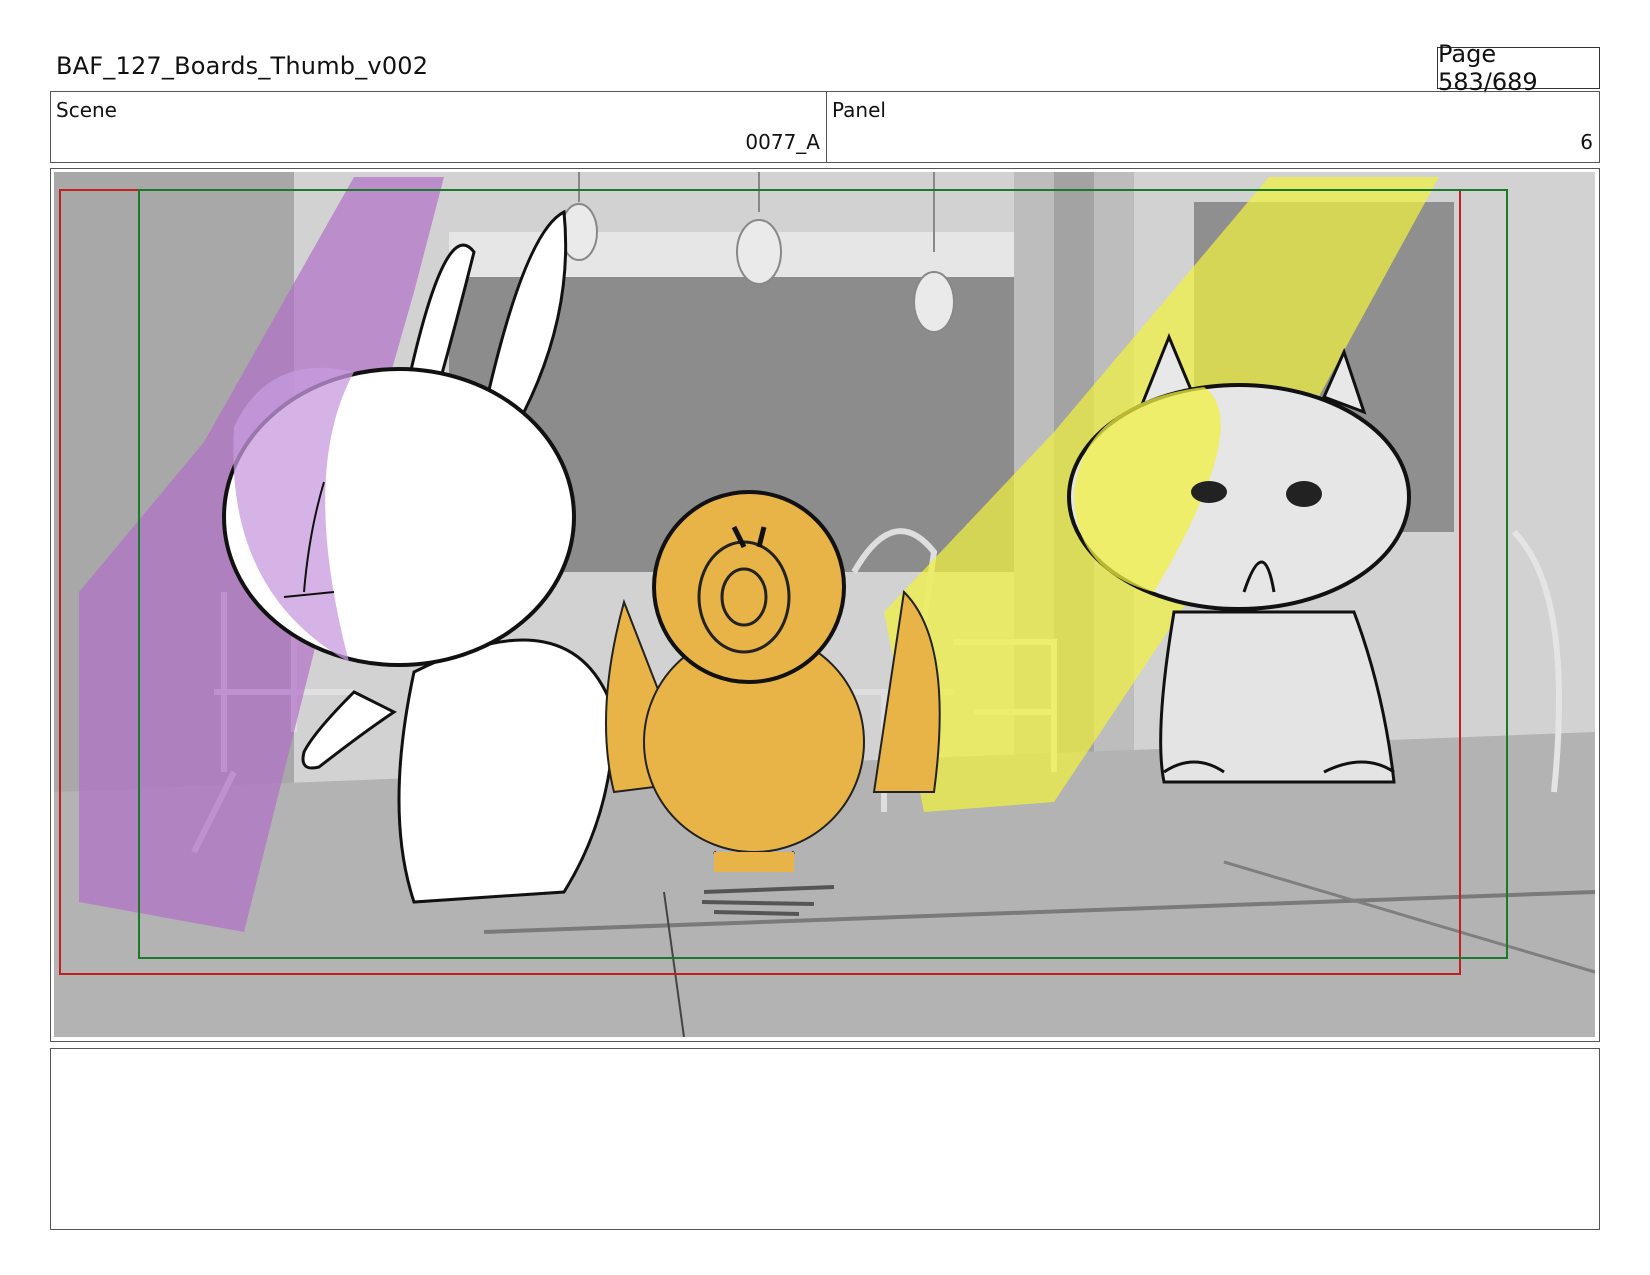  I want to click on page-number-box: Page 583/689, so click(1518, 68).